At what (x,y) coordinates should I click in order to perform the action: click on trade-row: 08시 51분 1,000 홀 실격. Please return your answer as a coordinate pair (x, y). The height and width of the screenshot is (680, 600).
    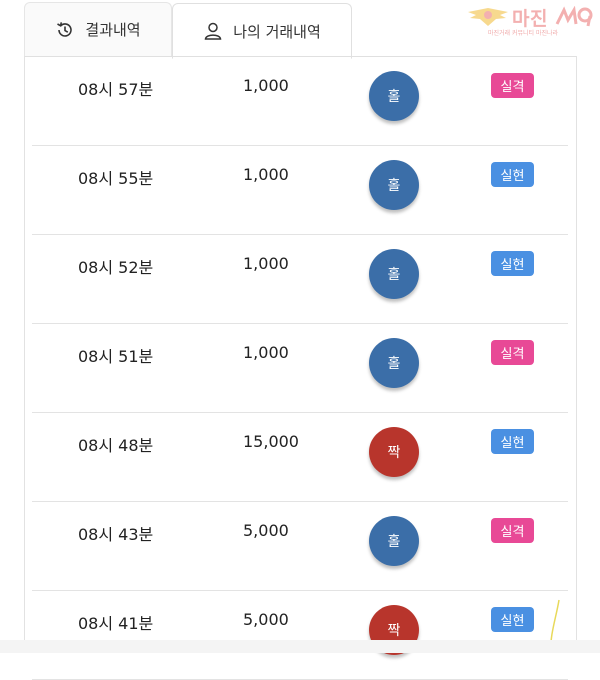
    Looking at the image, I should click on (300, 368).